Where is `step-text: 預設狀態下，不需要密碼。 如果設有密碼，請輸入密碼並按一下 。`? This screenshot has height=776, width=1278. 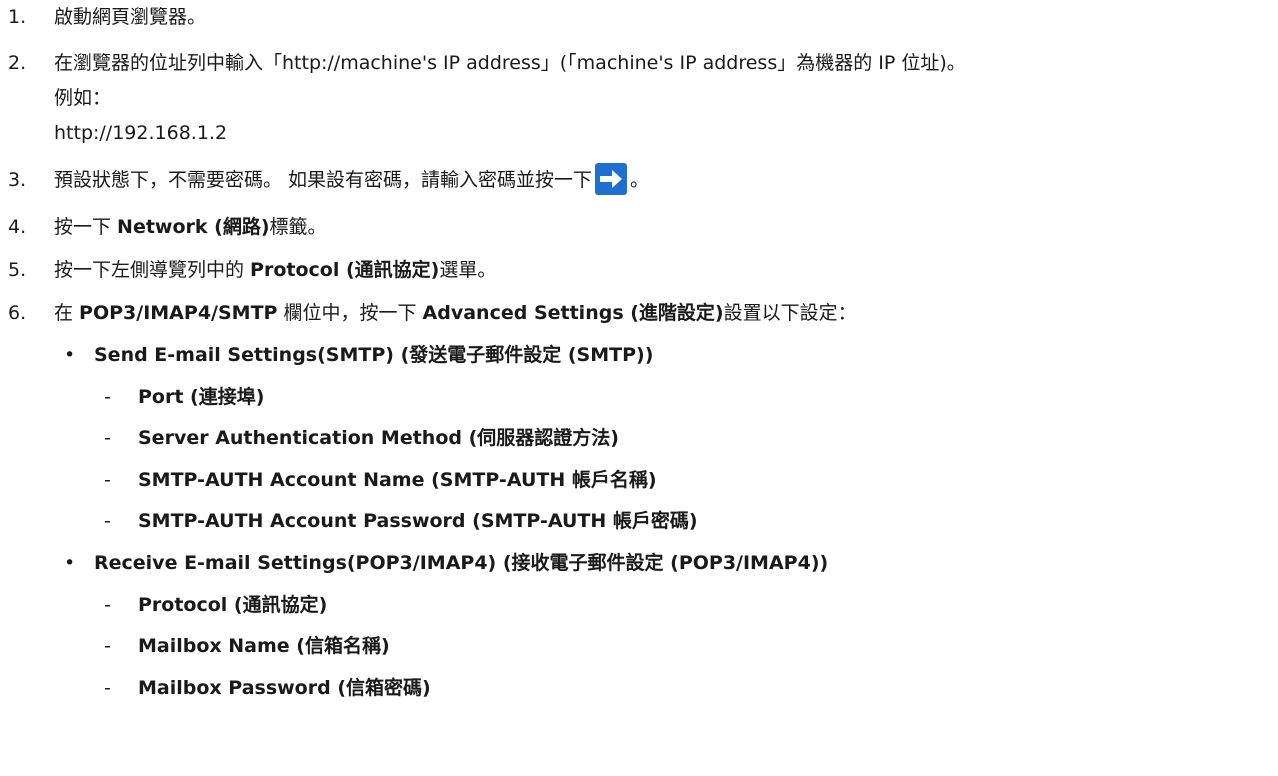
step-text: 預設狀態下，不需要密碼。 如果設有密碼，請輸入密碼並按一下 。 is located at coordinates (352, 178).